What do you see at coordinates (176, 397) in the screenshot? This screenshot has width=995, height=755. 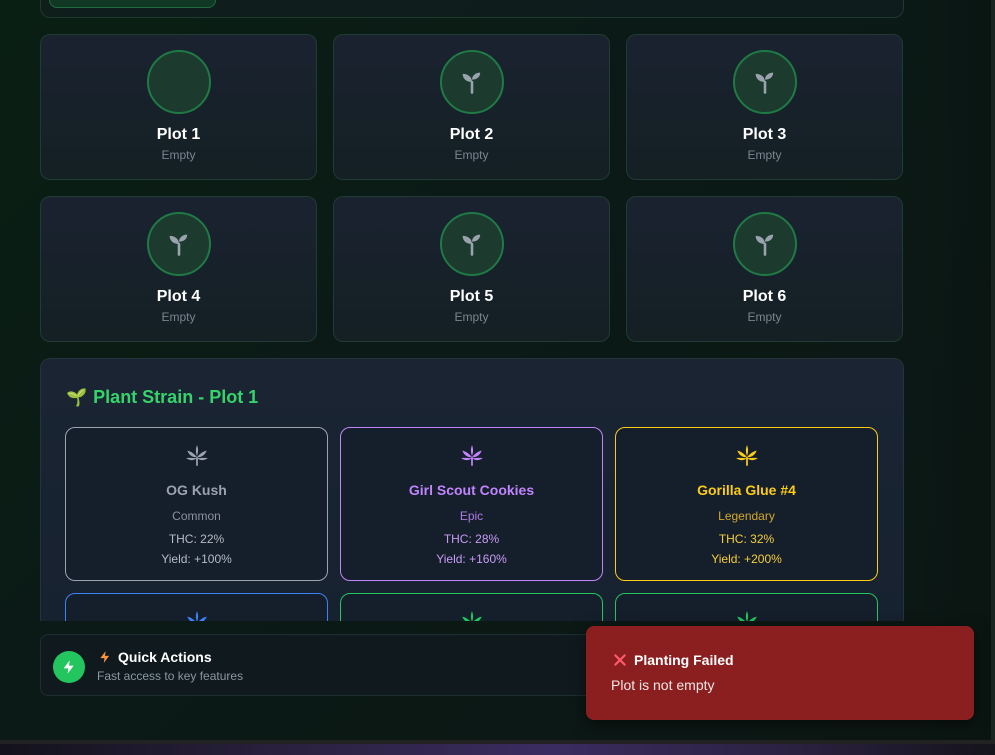 I see `strain-panel-title-text: Plant Strain - Plot 1` at bounding box center [176, 397].